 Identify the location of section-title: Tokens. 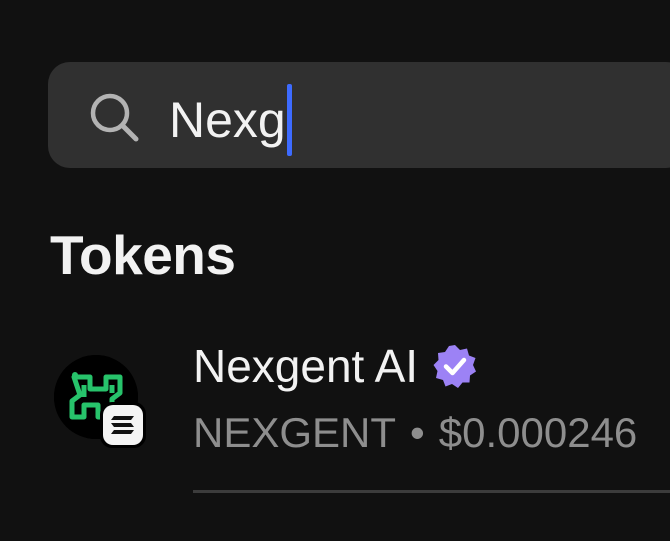
(143, 255).